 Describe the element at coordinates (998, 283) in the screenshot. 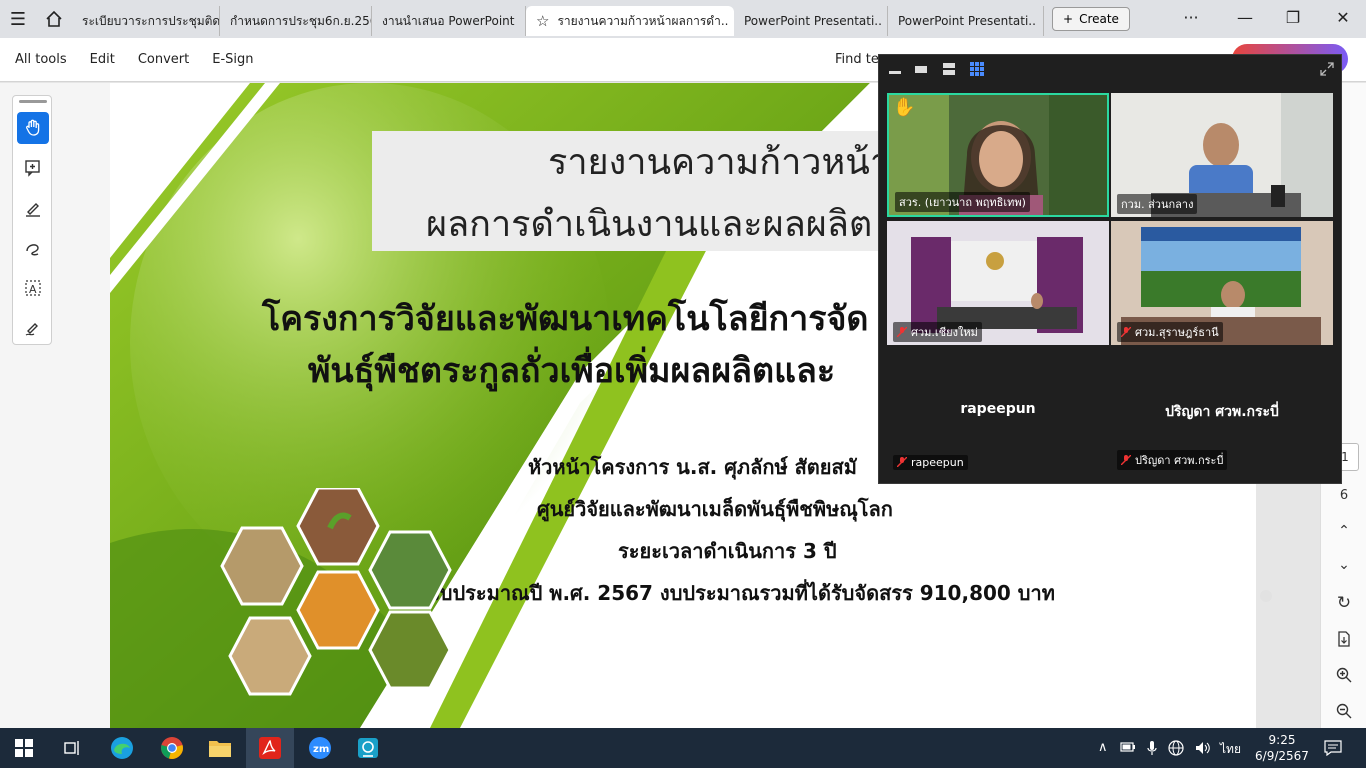

I see `video-tile: ศวม.เชียงใหม่` at that location.